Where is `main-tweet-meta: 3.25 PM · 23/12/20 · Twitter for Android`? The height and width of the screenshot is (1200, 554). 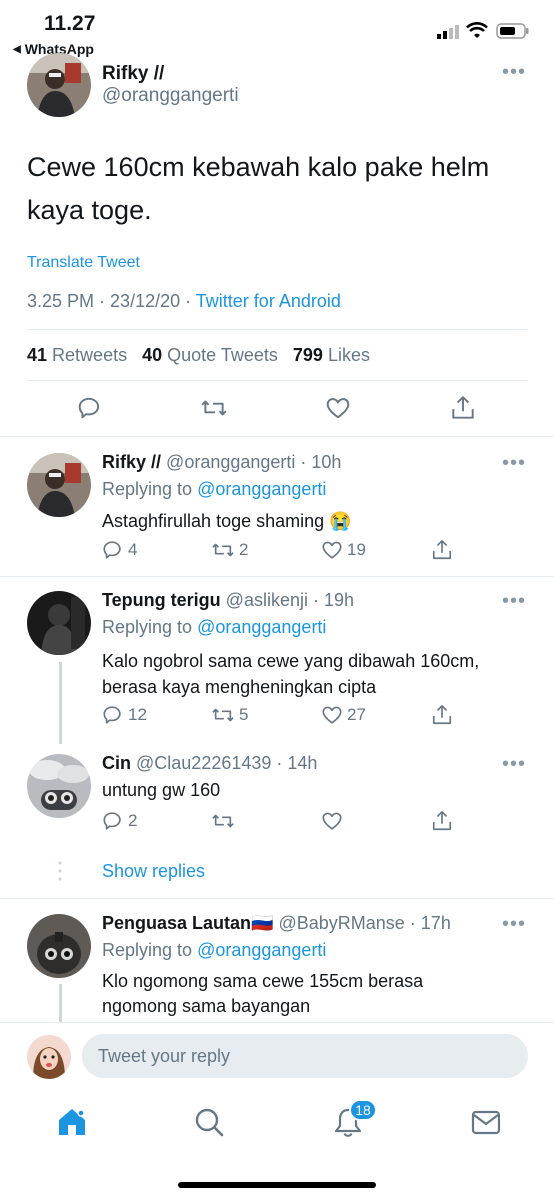
main-tweet-meta: 3.25 PM · 23/12/20 · Twitter for Android is located at coordinates (184, 301).